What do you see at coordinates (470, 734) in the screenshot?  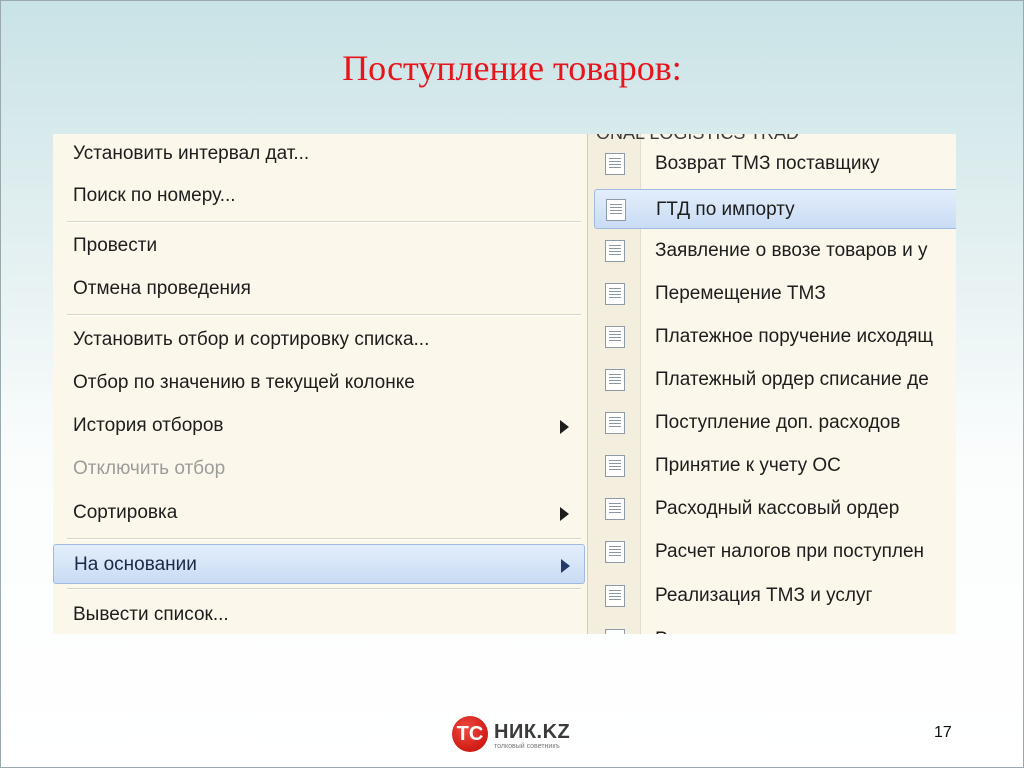 I see `logo-mark: TC` at bounding box center [470, 734].